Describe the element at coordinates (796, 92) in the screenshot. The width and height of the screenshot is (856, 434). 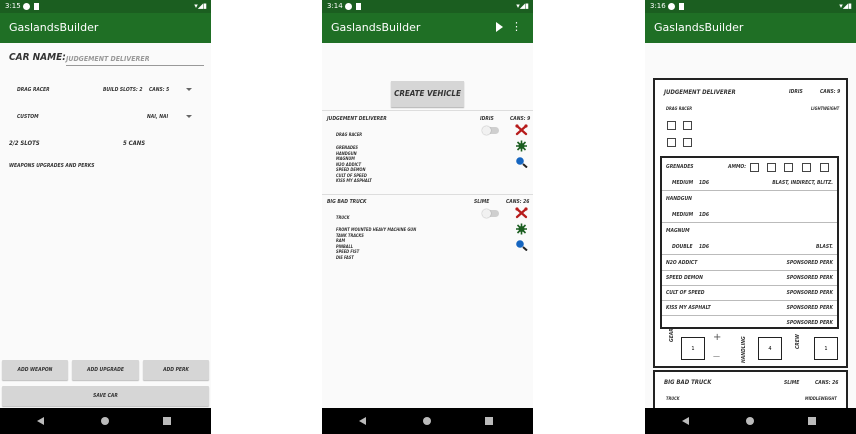
I see `card-sponsor: IDRIS` at that location.